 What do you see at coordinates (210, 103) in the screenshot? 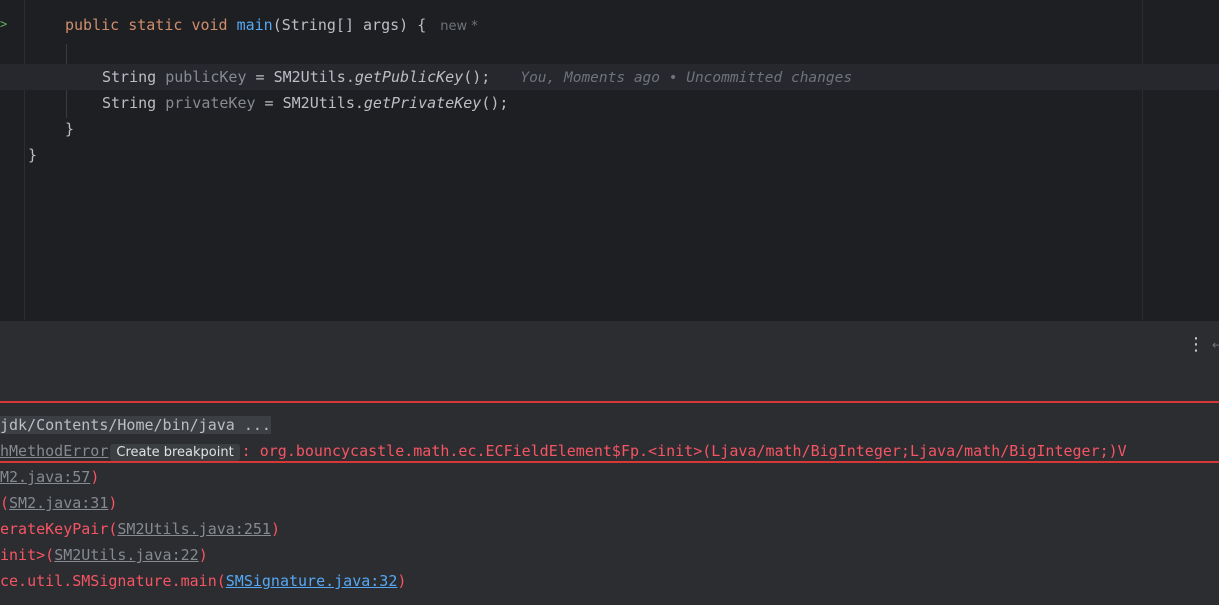
I see `variable-private-key: privateKey` at bounding box center [210, 103].